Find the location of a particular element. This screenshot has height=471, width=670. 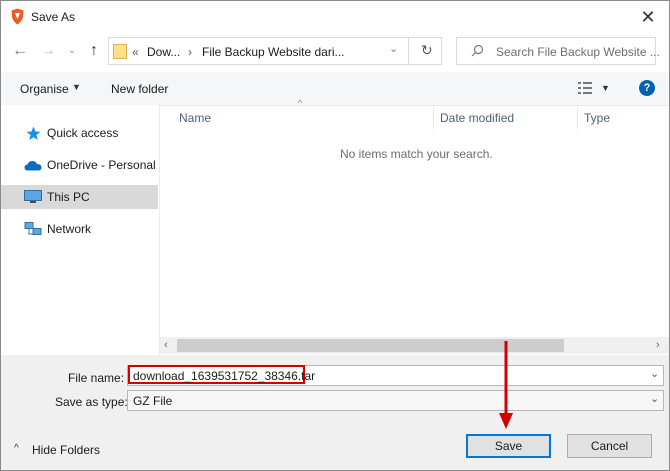

sidebar-item-onedrive: OneDrive - Personal is located at coordinates (79, 165).